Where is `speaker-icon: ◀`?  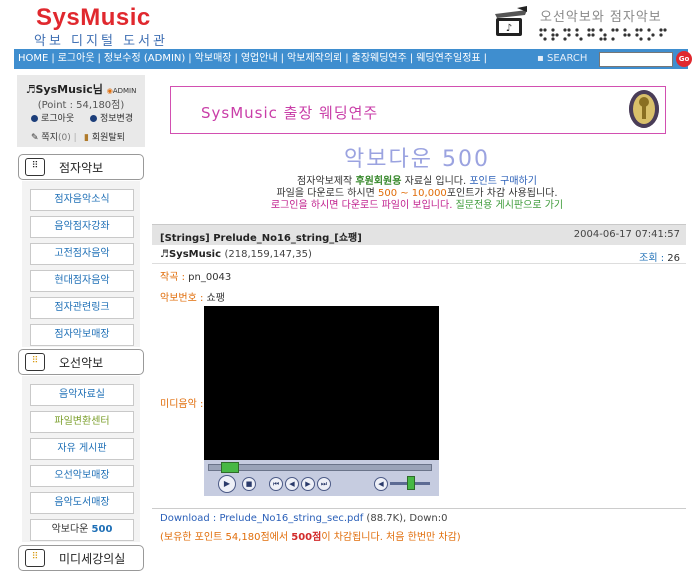
speaker-icon: ◀ is located at coordinates (381, 484).